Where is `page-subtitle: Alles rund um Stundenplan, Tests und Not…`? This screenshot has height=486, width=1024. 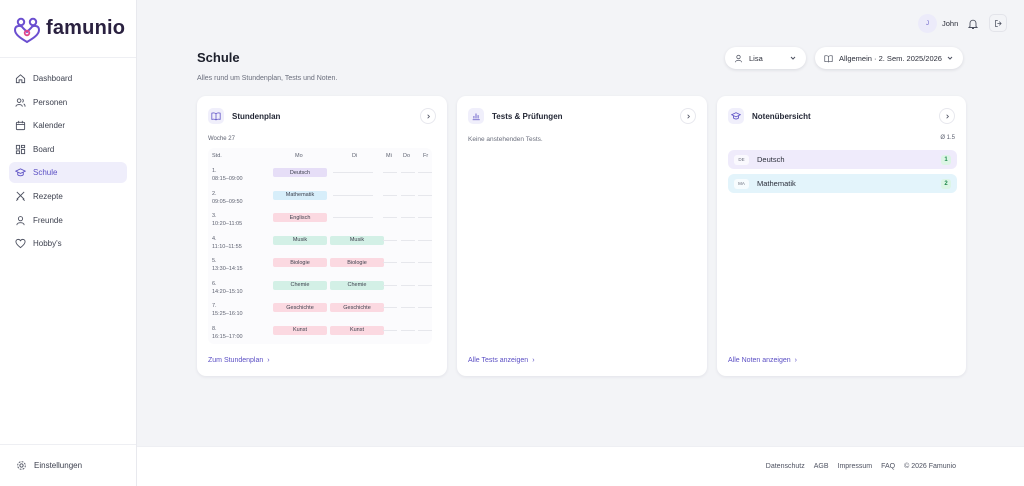 page-subtitle: Alles rund um Stundenplan, Tests und Not… is located at coordinates (267, 78).